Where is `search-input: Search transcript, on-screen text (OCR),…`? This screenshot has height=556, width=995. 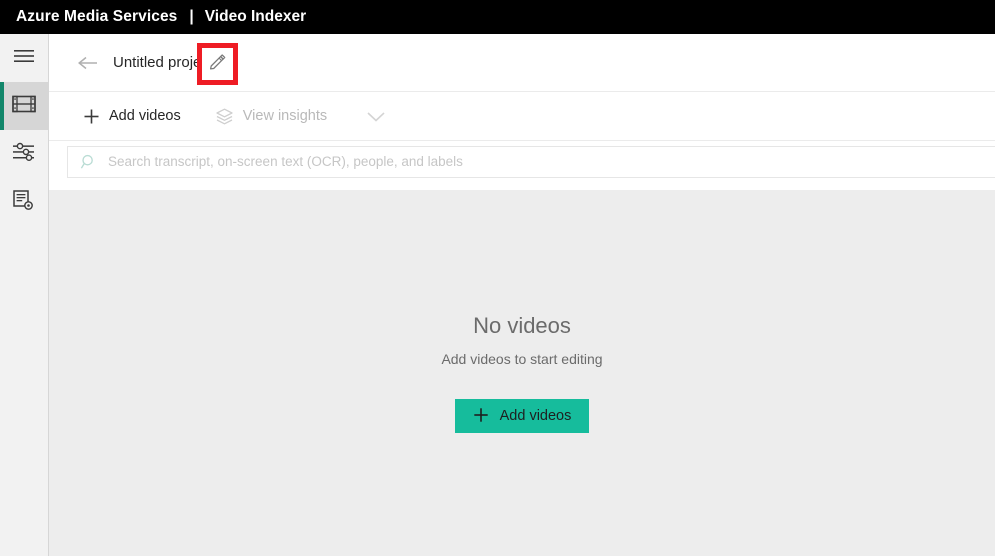
search-input: Search transcript, on-screen text (OCR),… is located at coordinates (531, 161).